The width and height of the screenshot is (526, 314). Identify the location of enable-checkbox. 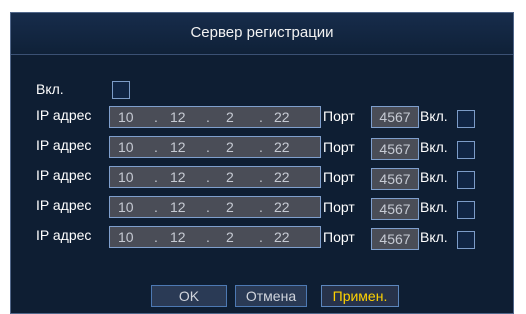
(121, 90).